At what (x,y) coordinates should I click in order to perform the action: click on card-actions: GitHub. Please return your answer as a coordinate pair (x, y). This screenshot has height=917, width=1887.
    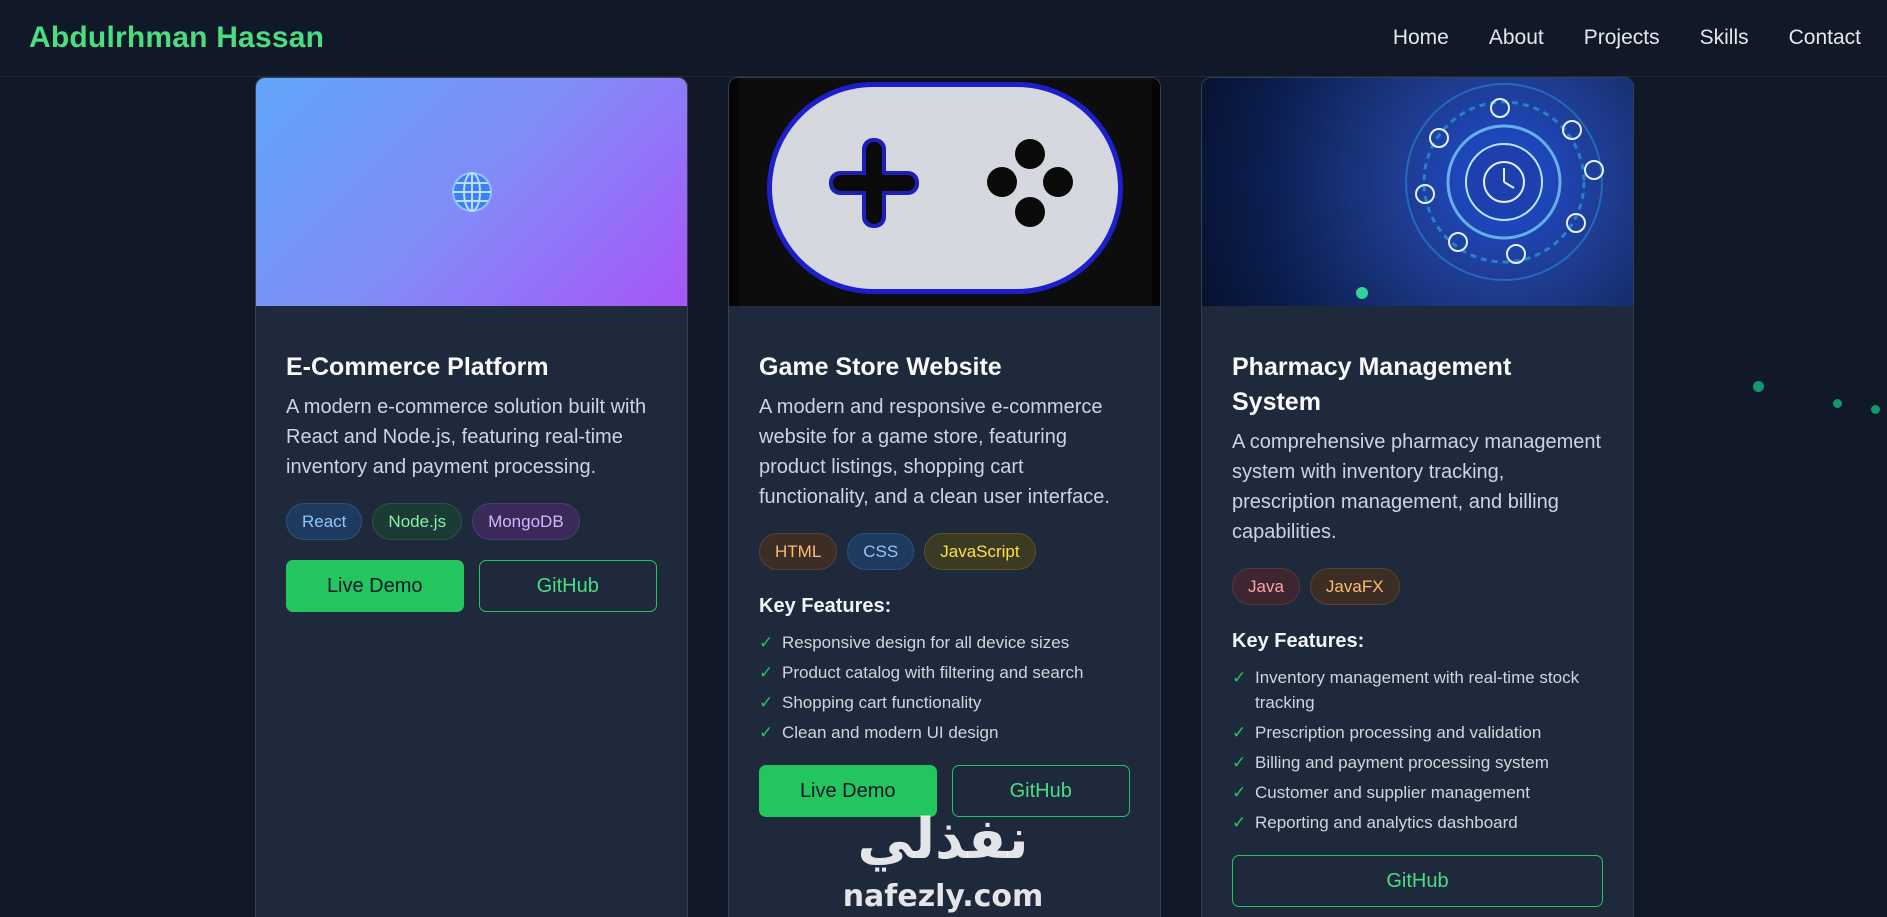
    Looking at the image, I should click on (1417, 881).